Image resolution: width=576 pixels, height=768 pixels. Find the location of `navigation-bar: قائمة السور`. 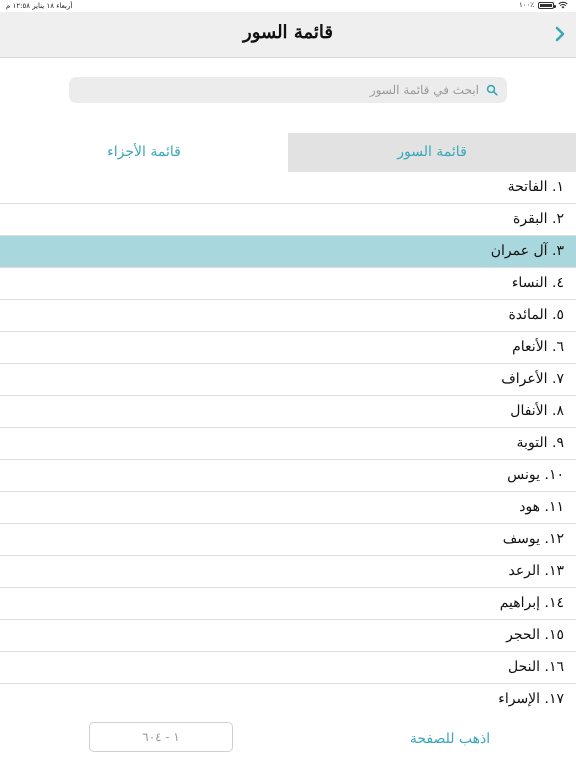

navigation-bar: قائمة السور is located at coordinates (288, 35).